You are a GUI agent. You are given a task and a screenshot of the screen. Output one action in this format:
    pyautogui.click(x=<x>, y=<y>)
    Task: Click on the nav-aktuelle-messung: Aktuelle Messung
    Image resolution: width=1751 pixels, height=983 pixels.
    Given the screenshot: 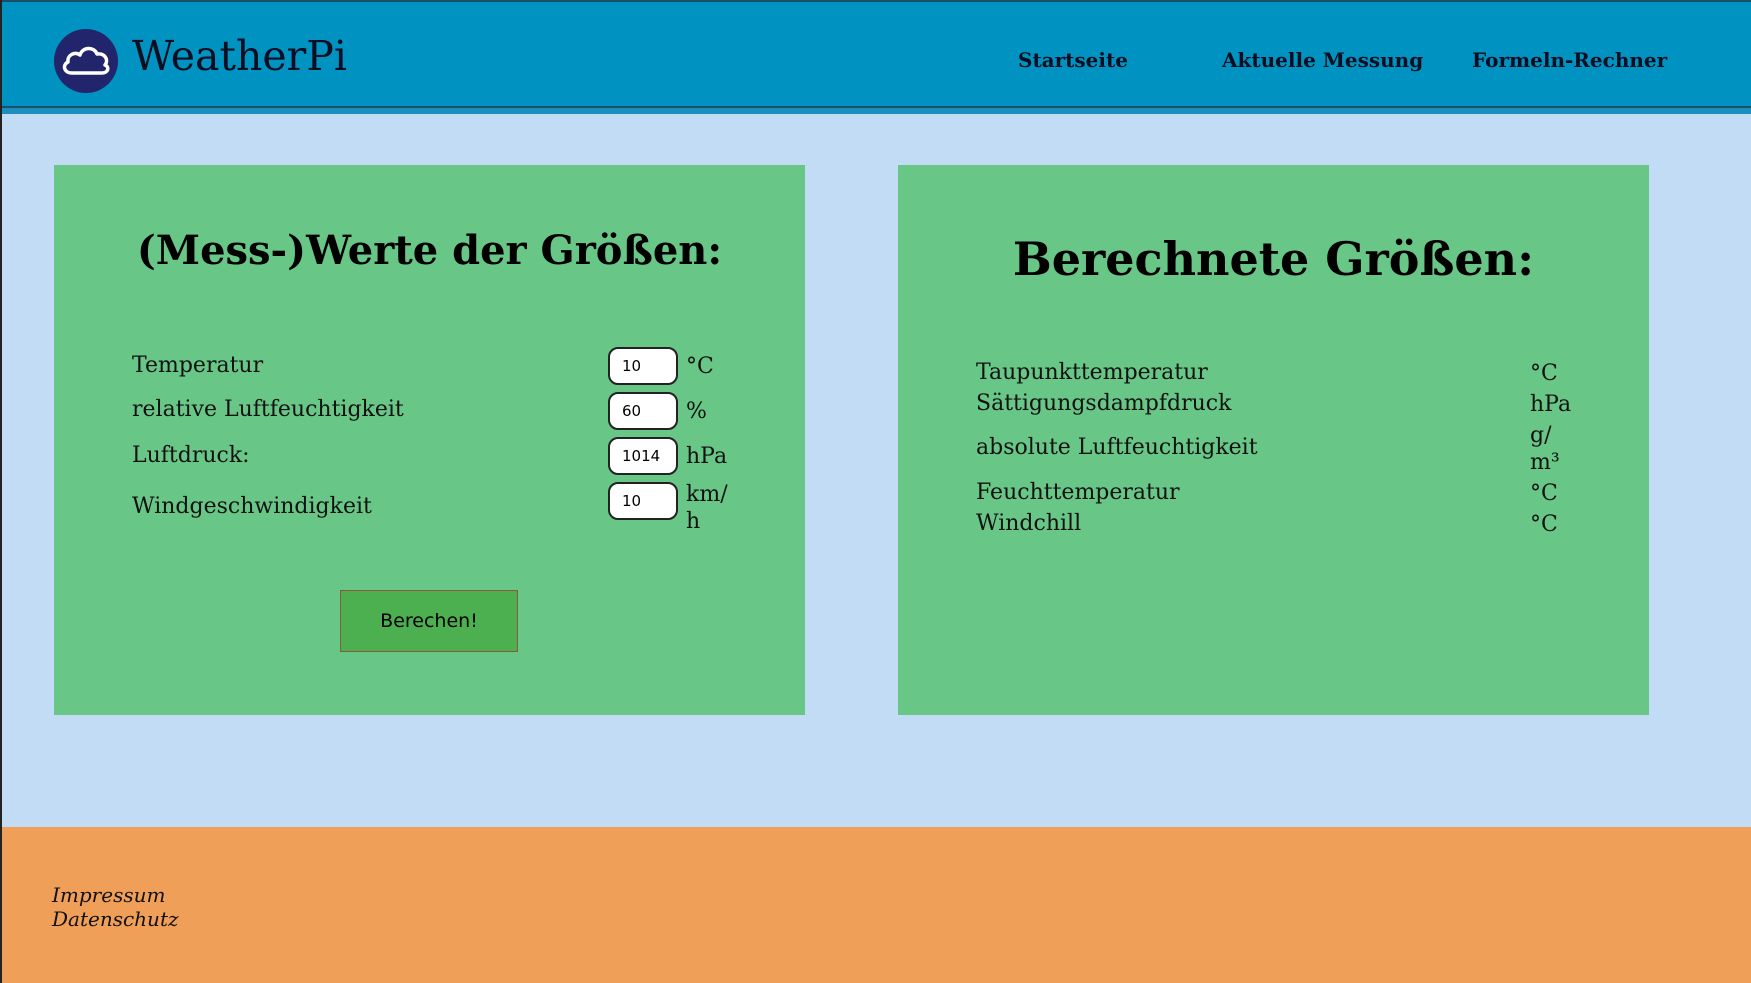 What is the action you would take?
    pyautogui.click(x=1322, y=60)
    